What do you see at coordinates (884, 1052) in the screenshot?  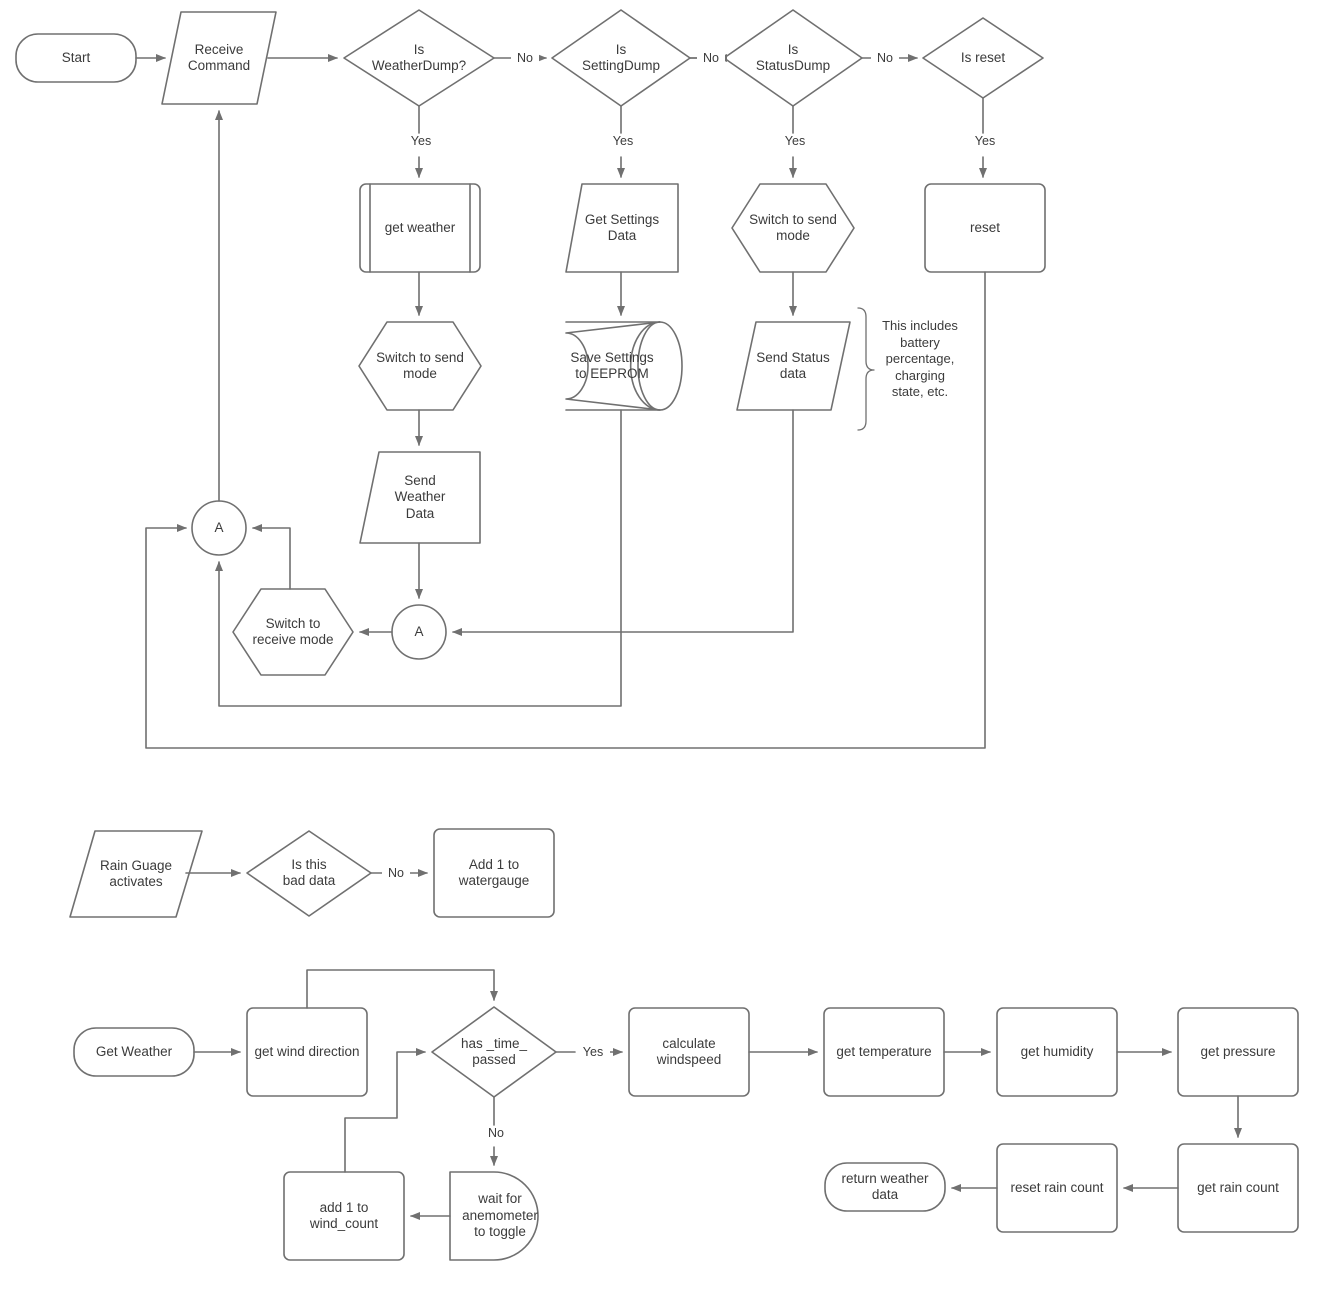 I see `node-get-temperature` at bounding box center [884, 1052].